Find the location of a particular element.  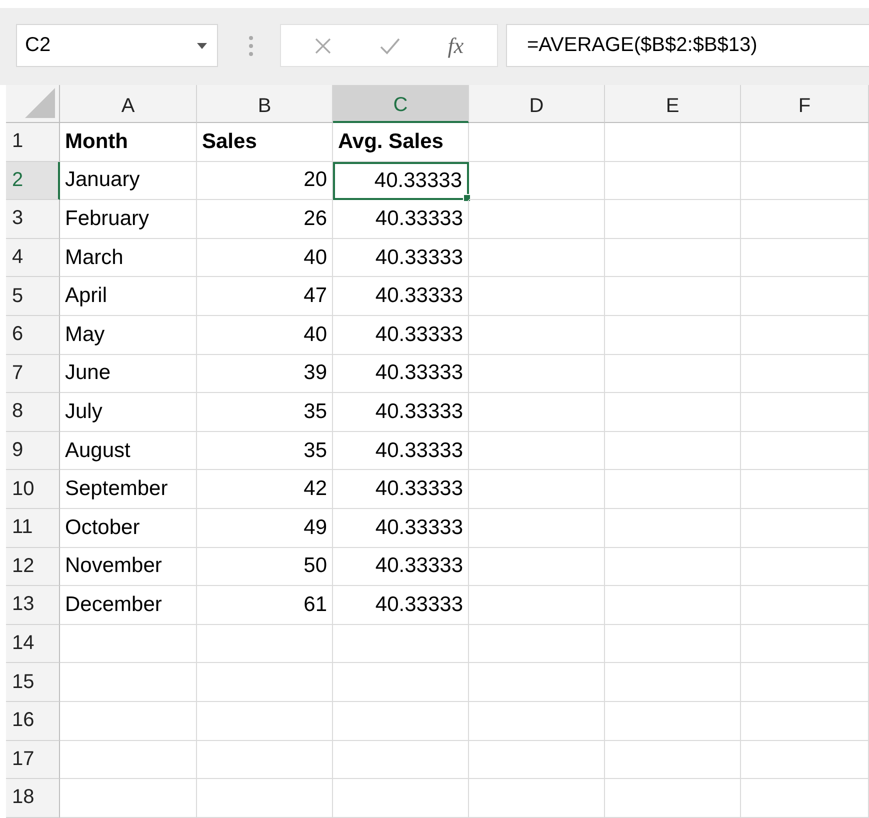

table-cell: August is located at coordinates (128, 451).